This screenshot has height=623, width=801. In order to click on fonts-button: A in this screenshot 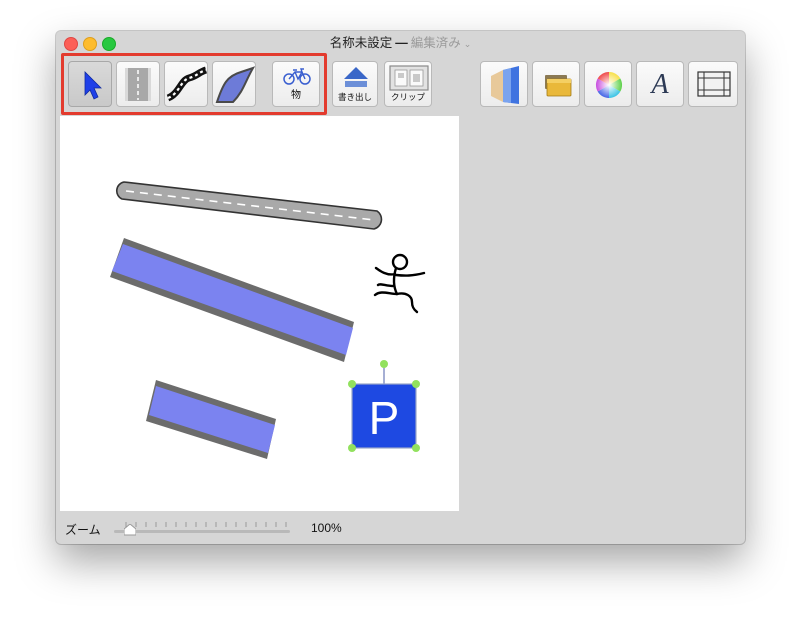, I will do `click(660, 84)`.